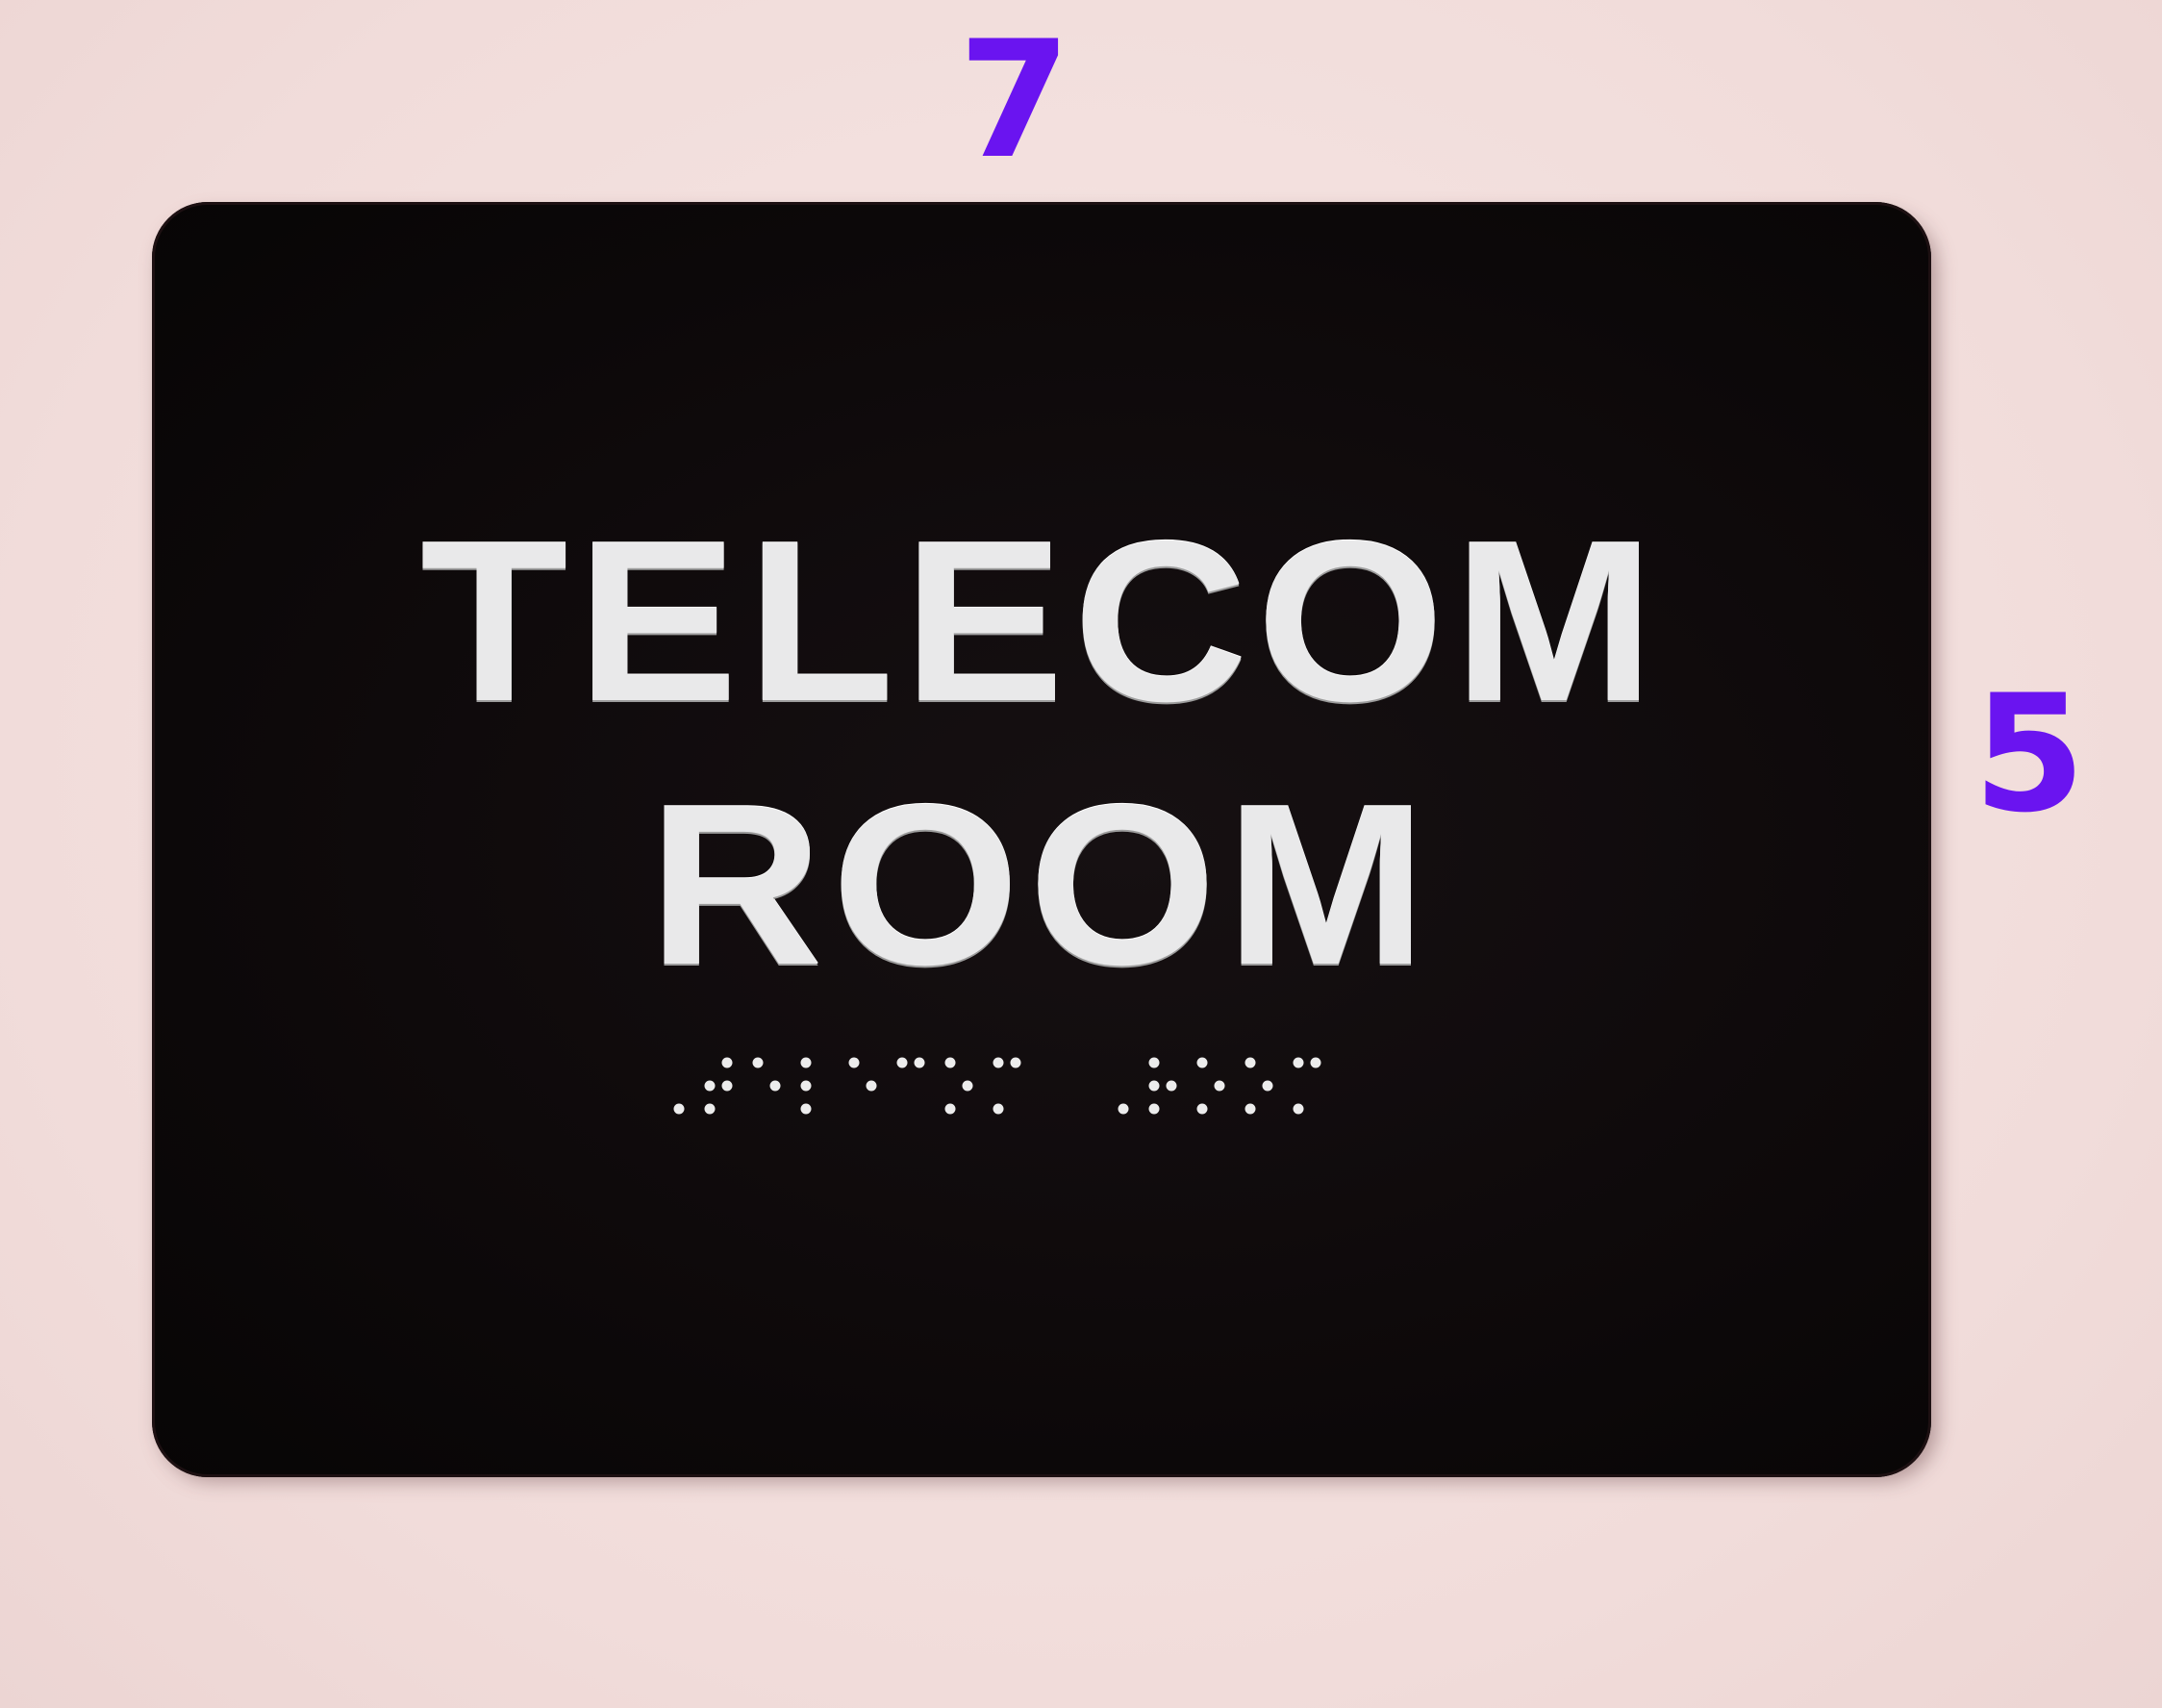  I want to click on braille-text, so click(1066, 1091).